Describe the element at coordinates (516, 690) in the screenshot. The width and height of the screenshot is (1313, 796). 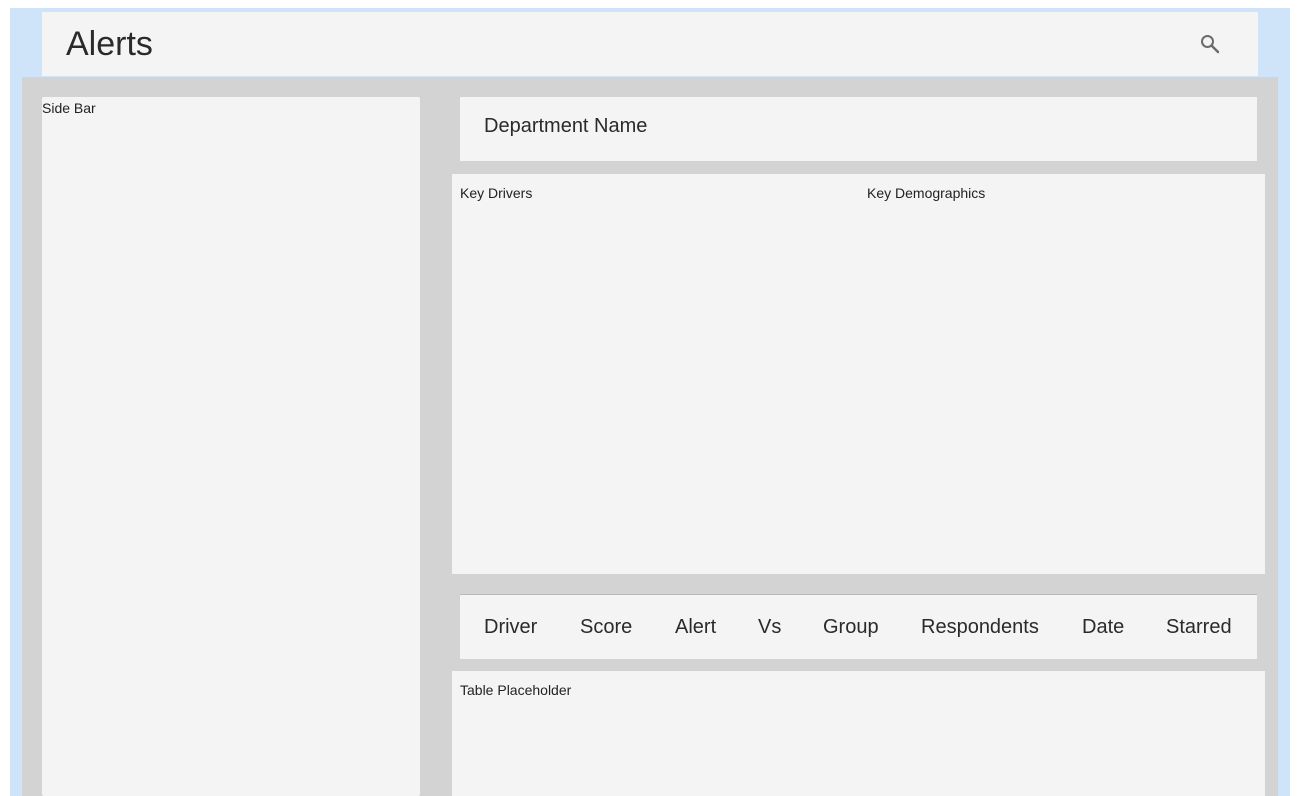
I see `table-placeholder-label: Table Placeholder` at that location.